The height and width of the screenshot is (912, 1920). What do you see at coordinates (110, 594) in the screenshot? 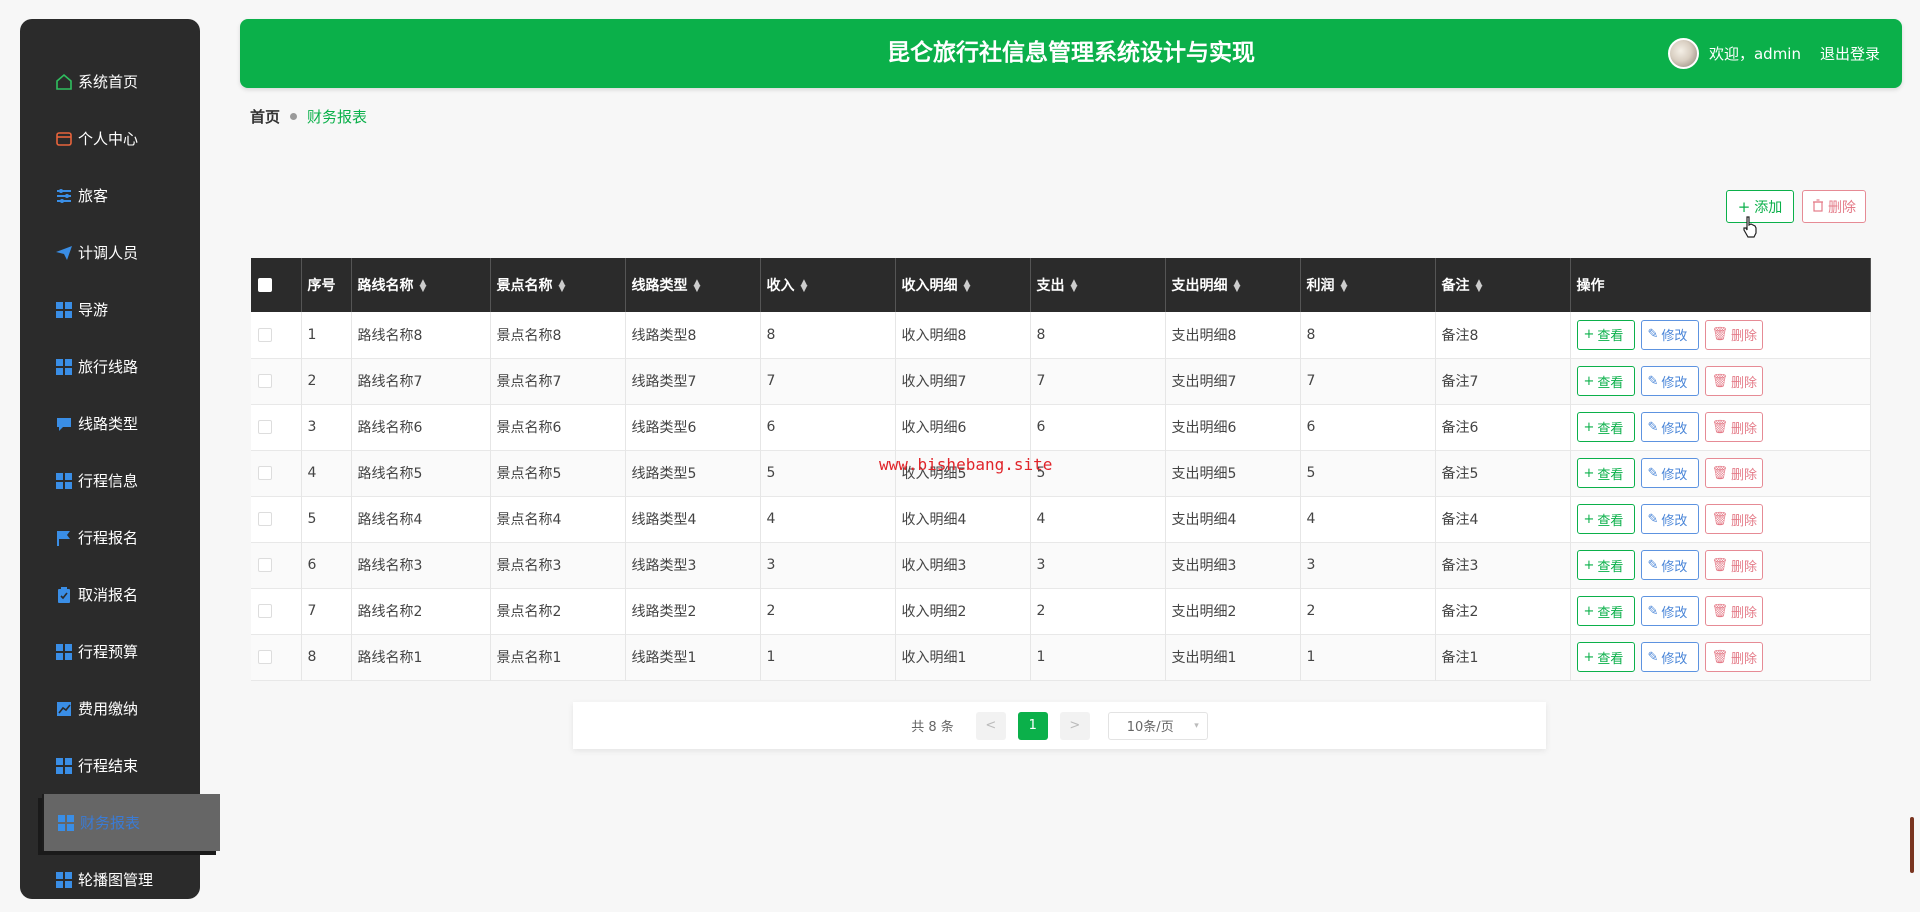
I see `sidebar-item-9: 取消报名` at bounding box center [110, 594].